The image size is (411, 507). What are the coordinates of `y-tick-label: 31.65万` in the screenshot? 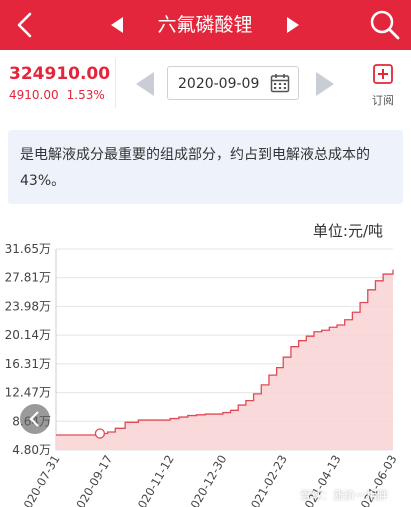 It's located at (28, 249).